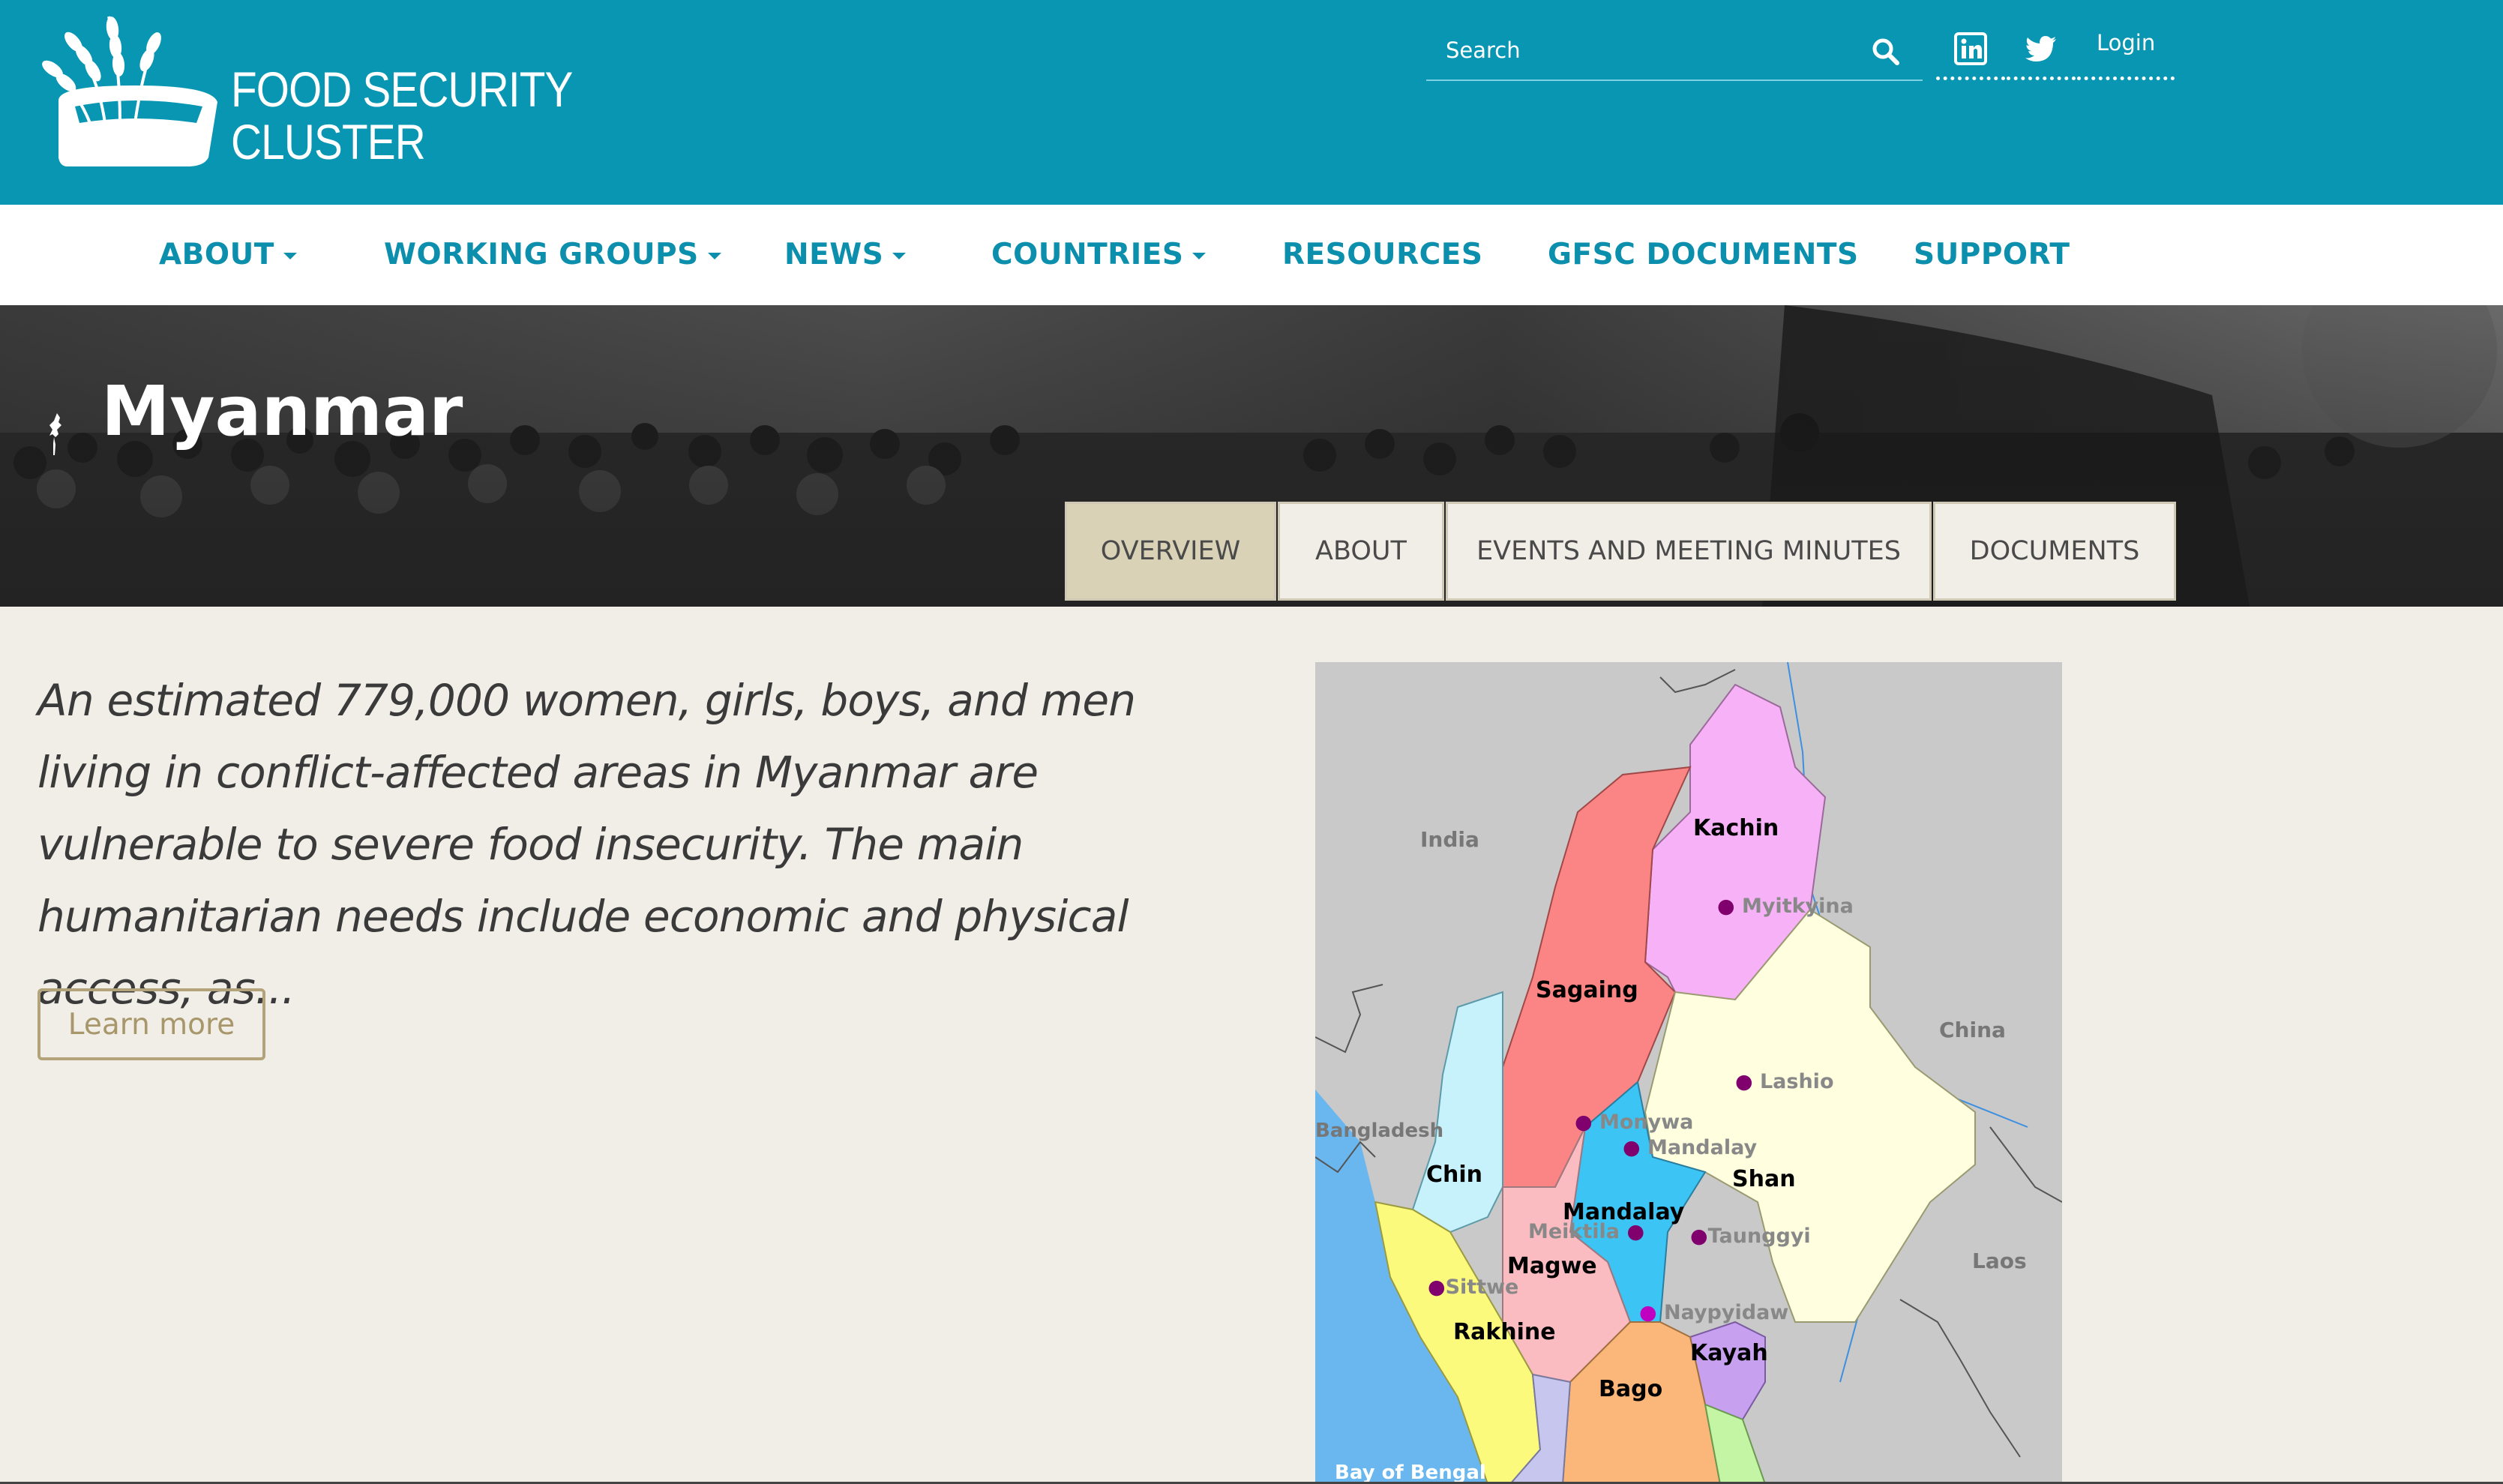  What do you see at coordinates (216, 254) in the screenshot?
I see `nav-about-label: ABOUT` at bounding box center [216, 254].